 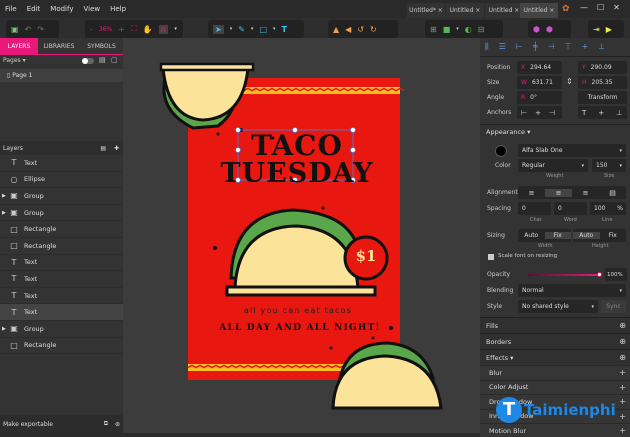 What do you see at coordinates (585, 47) in the screenshot?
I see `align-middle-icon: +` at bounding box center [585, 47].